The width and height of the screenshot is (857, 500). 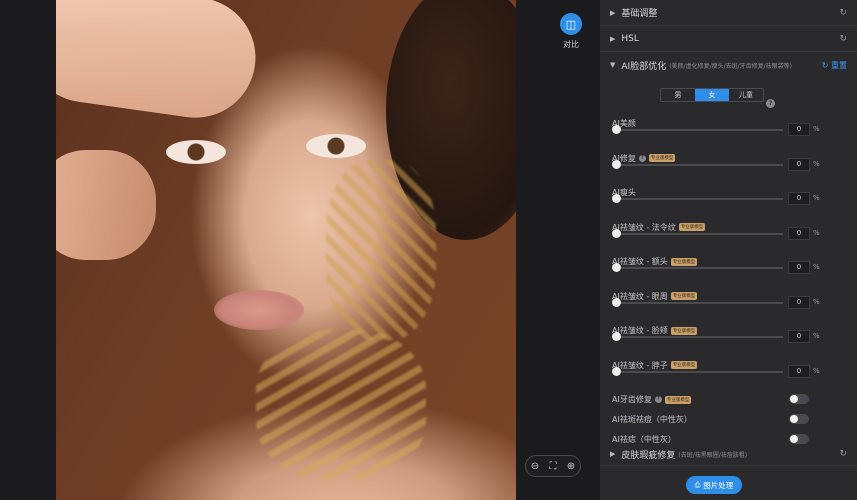 What do you see at coordinates (713, 455) in the screenshot?
I see `section-subtitle: (去斑/祛黑眼圈/祛痘肤粗)` at bounding box center [713, 455].